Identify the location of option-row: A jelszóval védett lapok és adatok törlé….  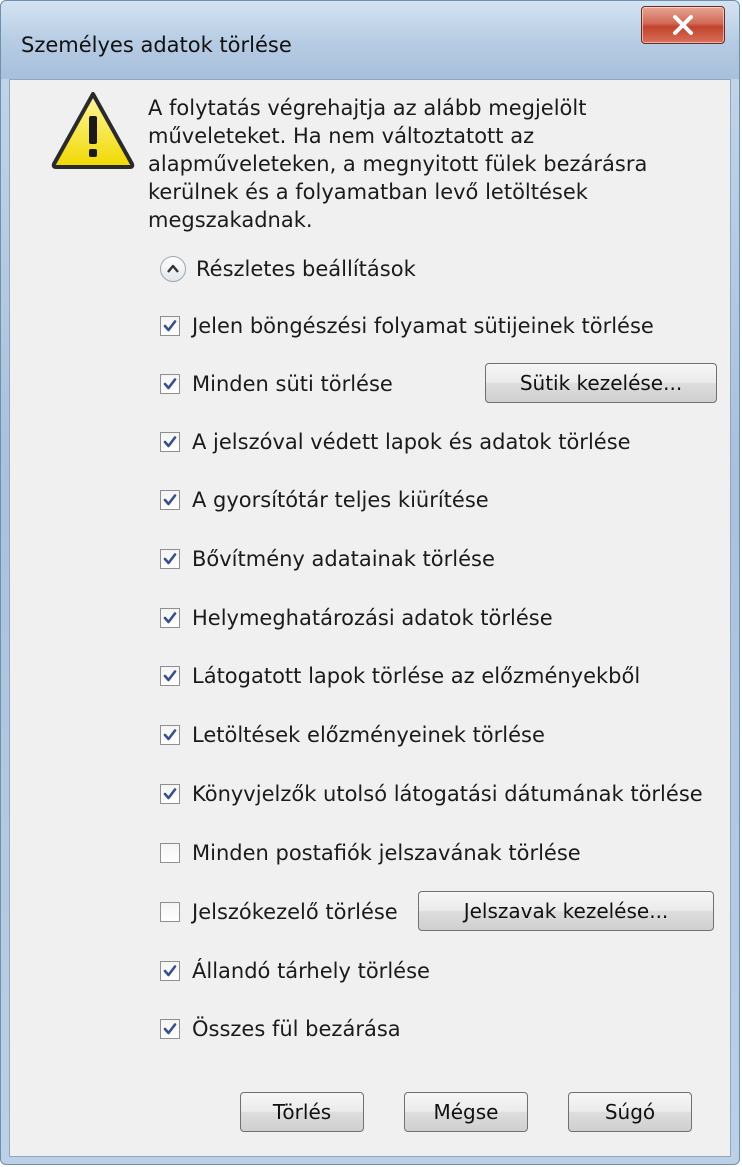
(395, 442).